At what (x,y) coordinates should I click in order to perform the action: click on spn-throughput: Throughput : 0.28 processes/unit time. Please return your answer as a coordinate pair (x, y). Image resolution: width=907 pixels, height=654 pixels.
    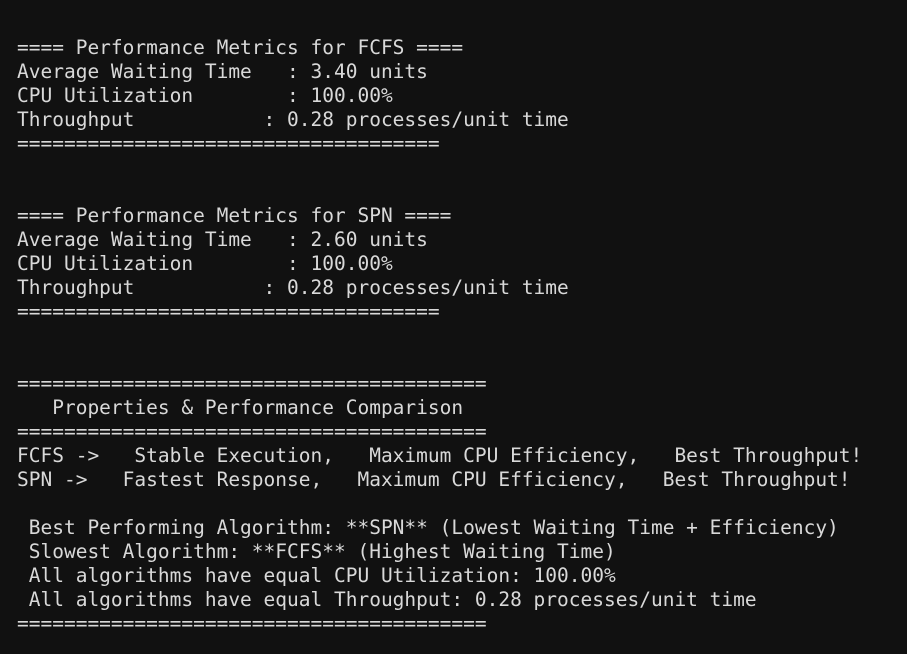
    Looking at the image, I should click on (293, 287).